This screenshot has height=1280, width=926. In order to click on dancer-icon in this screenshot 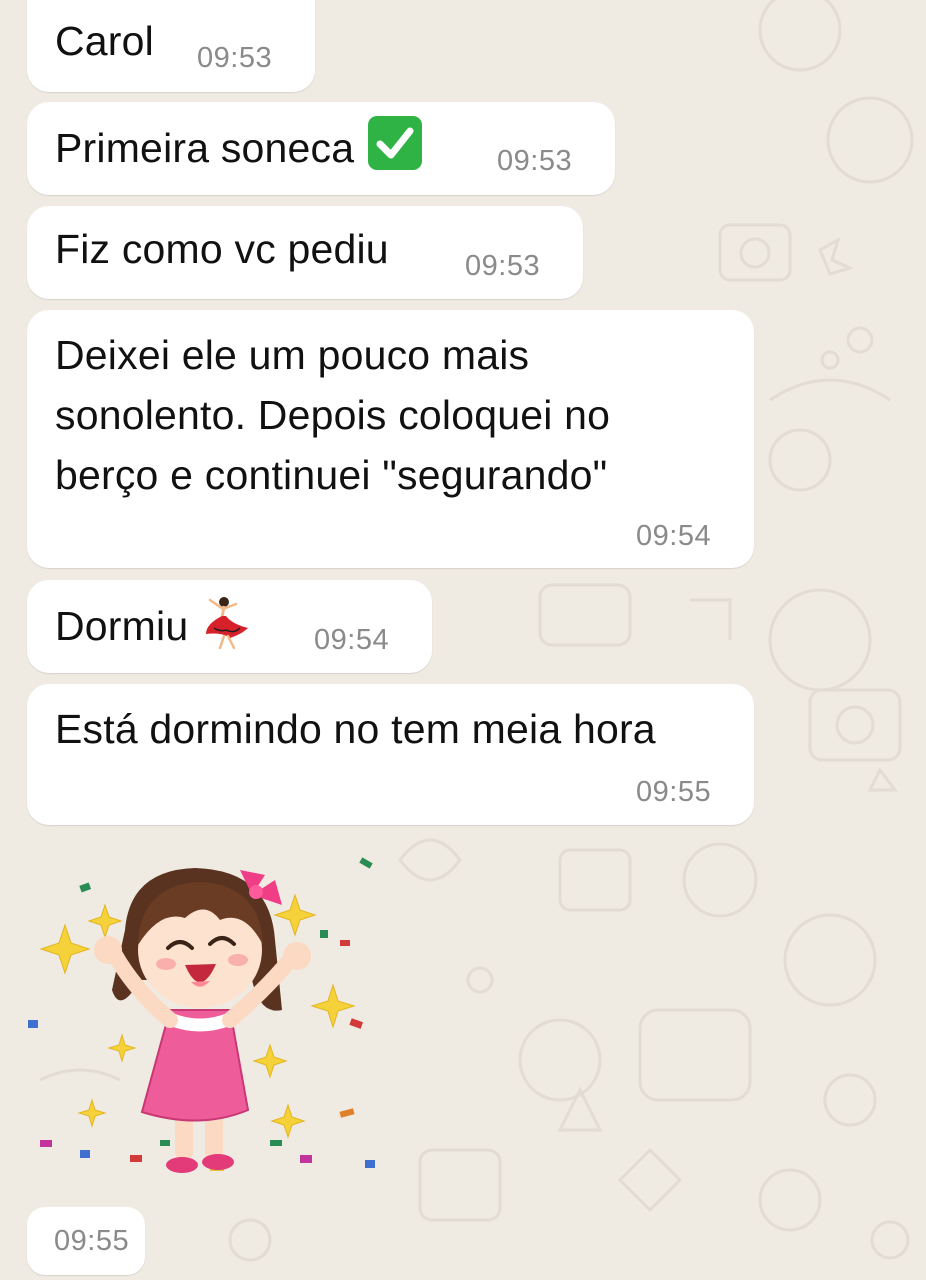, I will do `click(227, 629)`.